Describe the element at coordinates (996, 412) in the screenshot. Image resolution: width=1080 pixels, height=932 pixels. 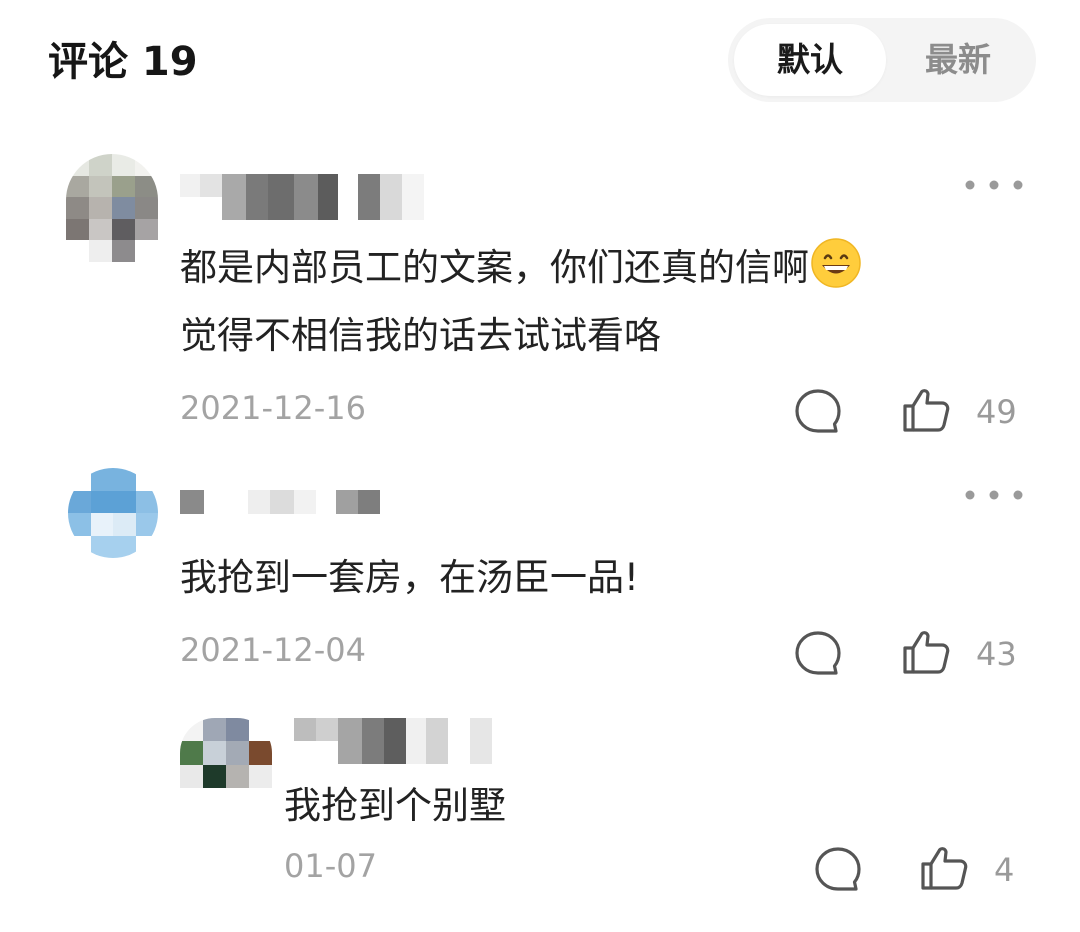
I see `like-count: 49` at that location.